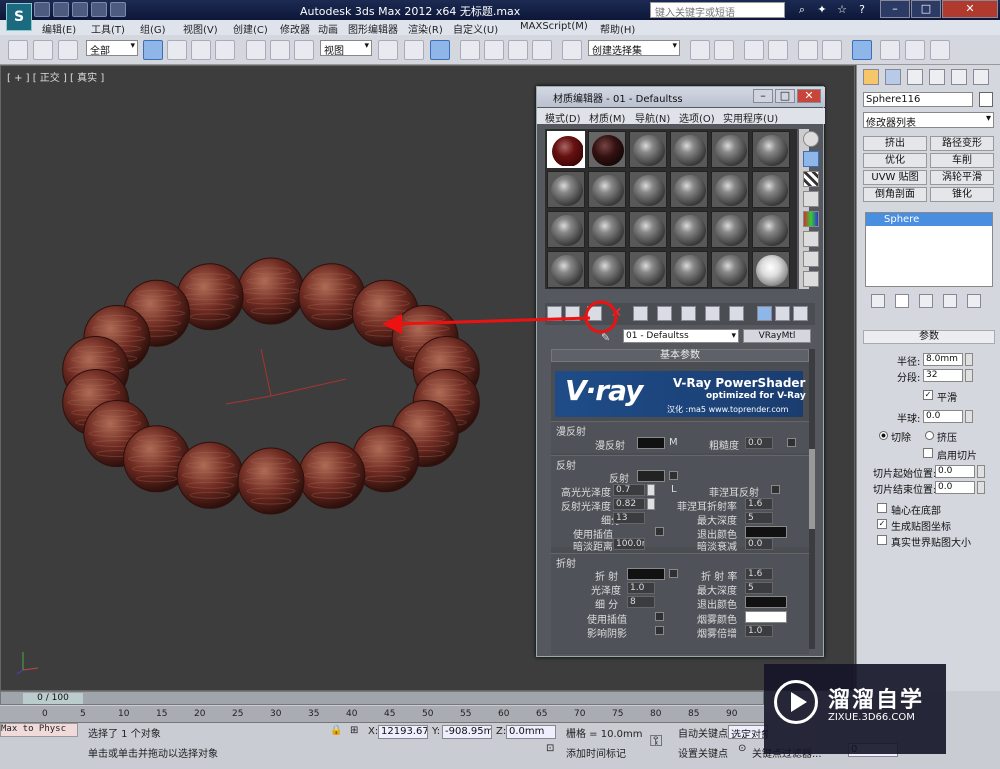 This screenshot has height=769, width=1000. What do you see at coordinates (605, 337) in the screenshot?
I see `eyedropper-icon: ✎` at bounding box center [605, 337].